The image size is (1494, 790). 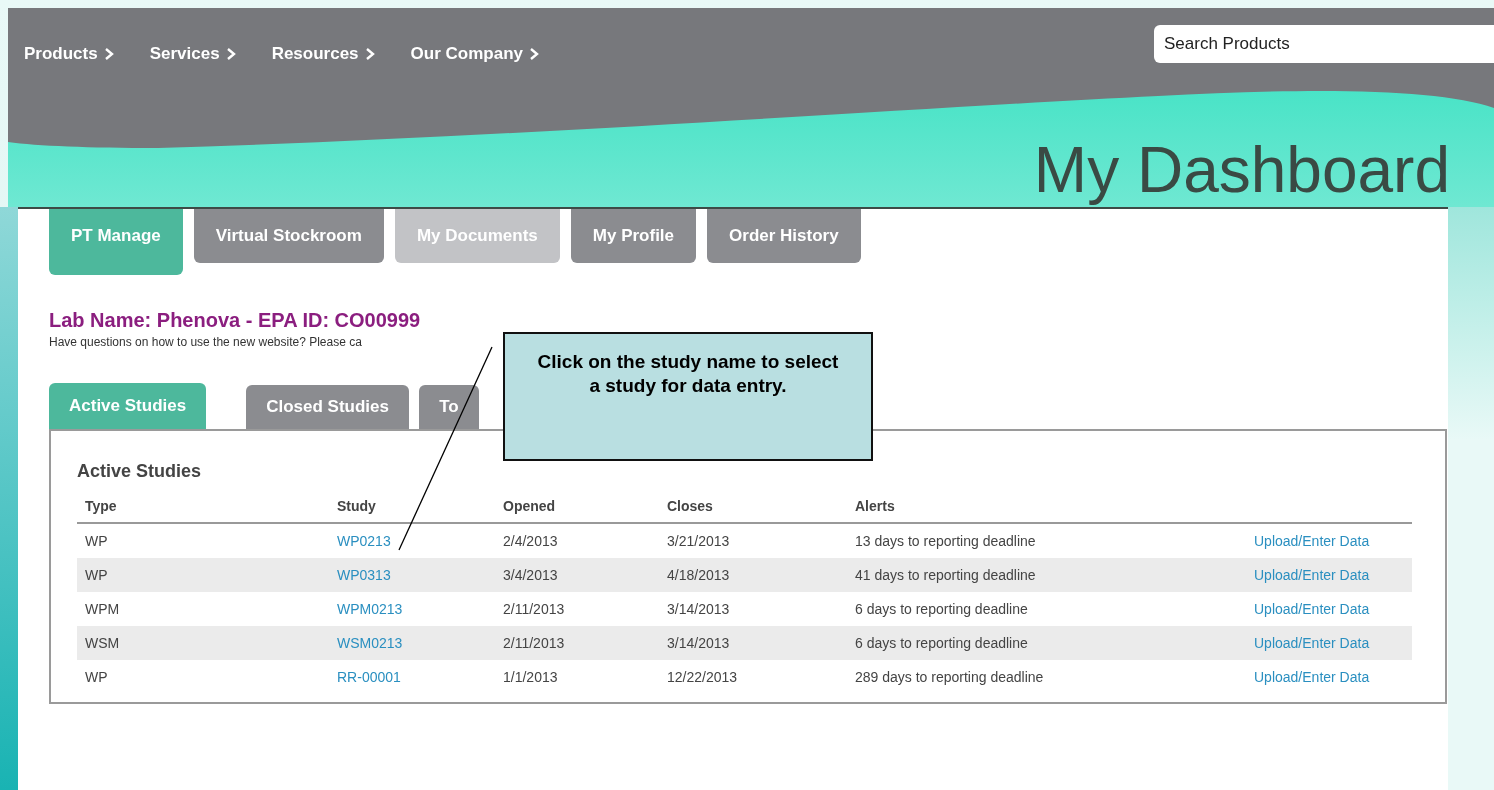 I want to click on nav-tab: My Profile, so click(x=633, y=236).